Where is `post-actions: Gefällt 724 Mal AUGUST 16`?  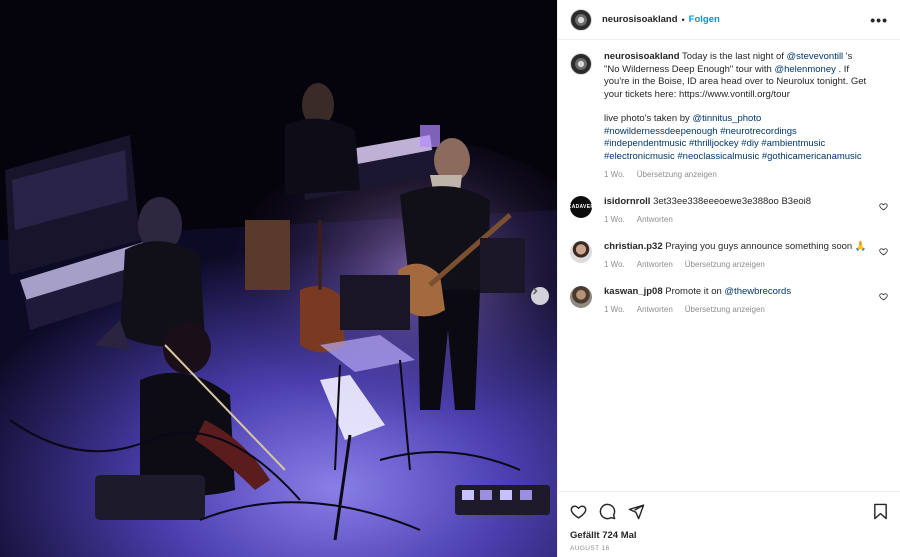 post-actions: Gefällt 724 Mal AUGUST 16 is located at coordinates (729, 521).